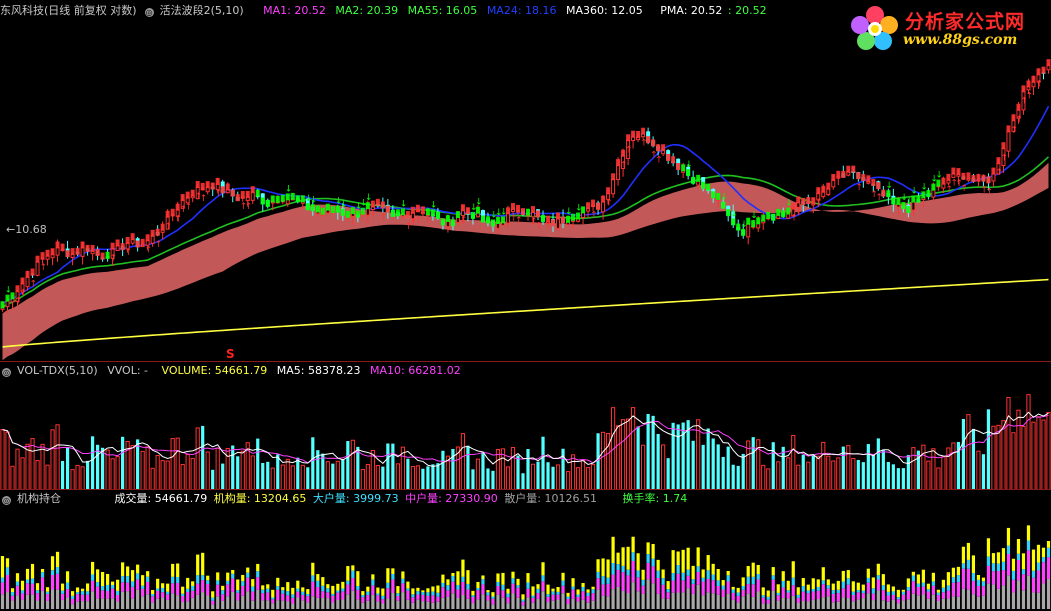 The width and height of the screenshot is (1051, 611). What do you see at coordinates (161, 498) in the screenshot?
I see `cjl-value: 成交量: 54661.79` at bounding box center [161, 498].